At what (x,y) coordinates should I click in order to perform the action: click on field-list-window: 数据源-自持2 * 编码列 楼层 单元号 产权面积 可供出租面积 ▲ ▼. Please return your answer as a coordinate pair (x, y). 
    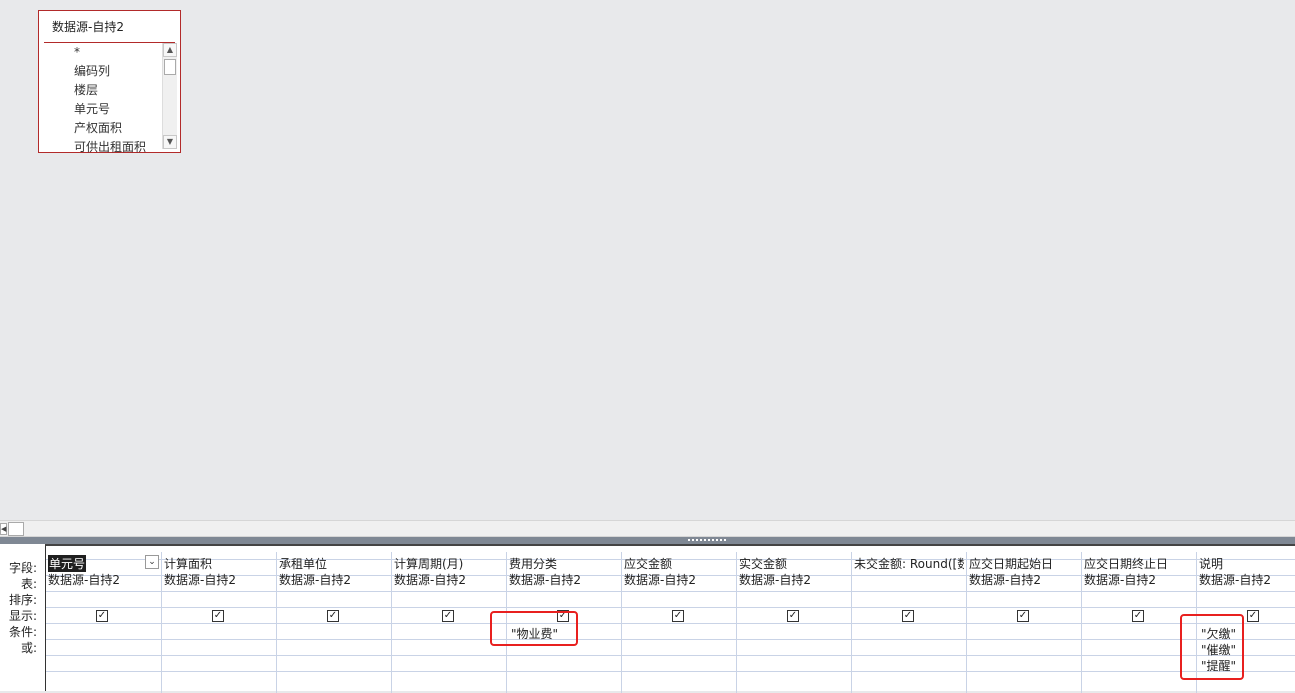
    Looking at the image, I should click on (109, 81).